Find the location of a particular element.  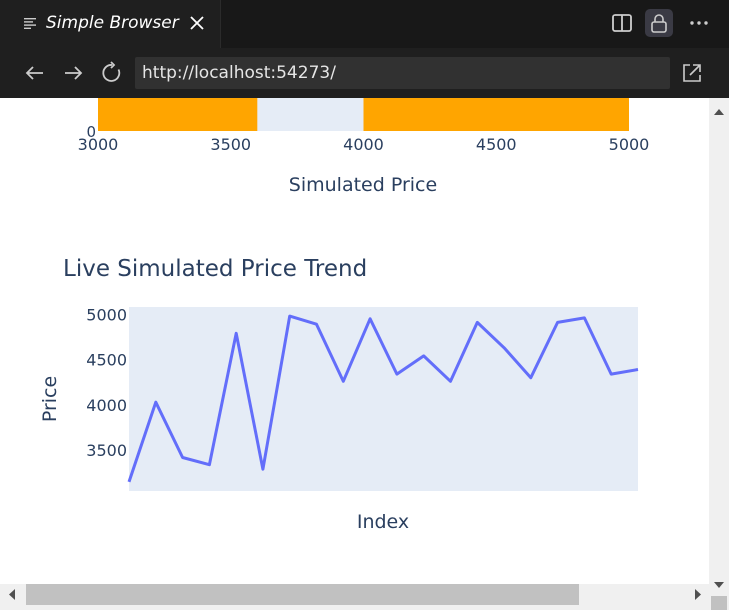

lock-button is located at coordinates (659, 23).